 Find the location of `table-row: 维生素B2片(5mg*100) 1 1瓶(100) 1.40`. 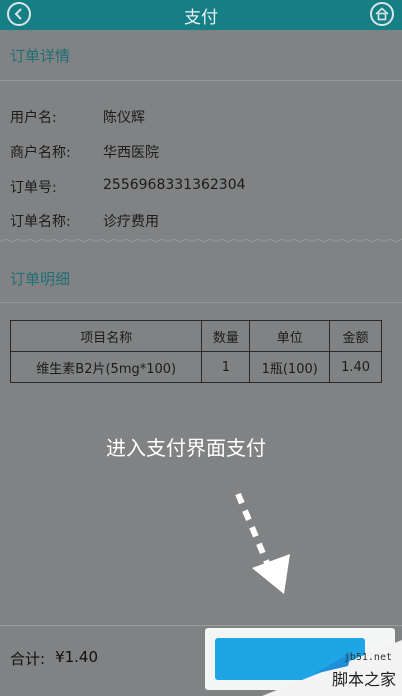

table-row: 维生素B2片(5mg*100) 1 1瓶(100) 1.40 is located at coordinates (195, 367).